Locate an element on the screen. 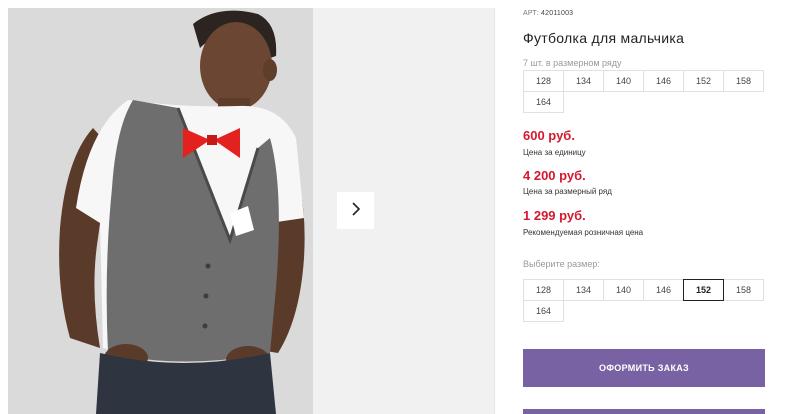 The width and height of the screenshot is (800, 414). size-row-cell: 140 is located at coordinates (623, 81).